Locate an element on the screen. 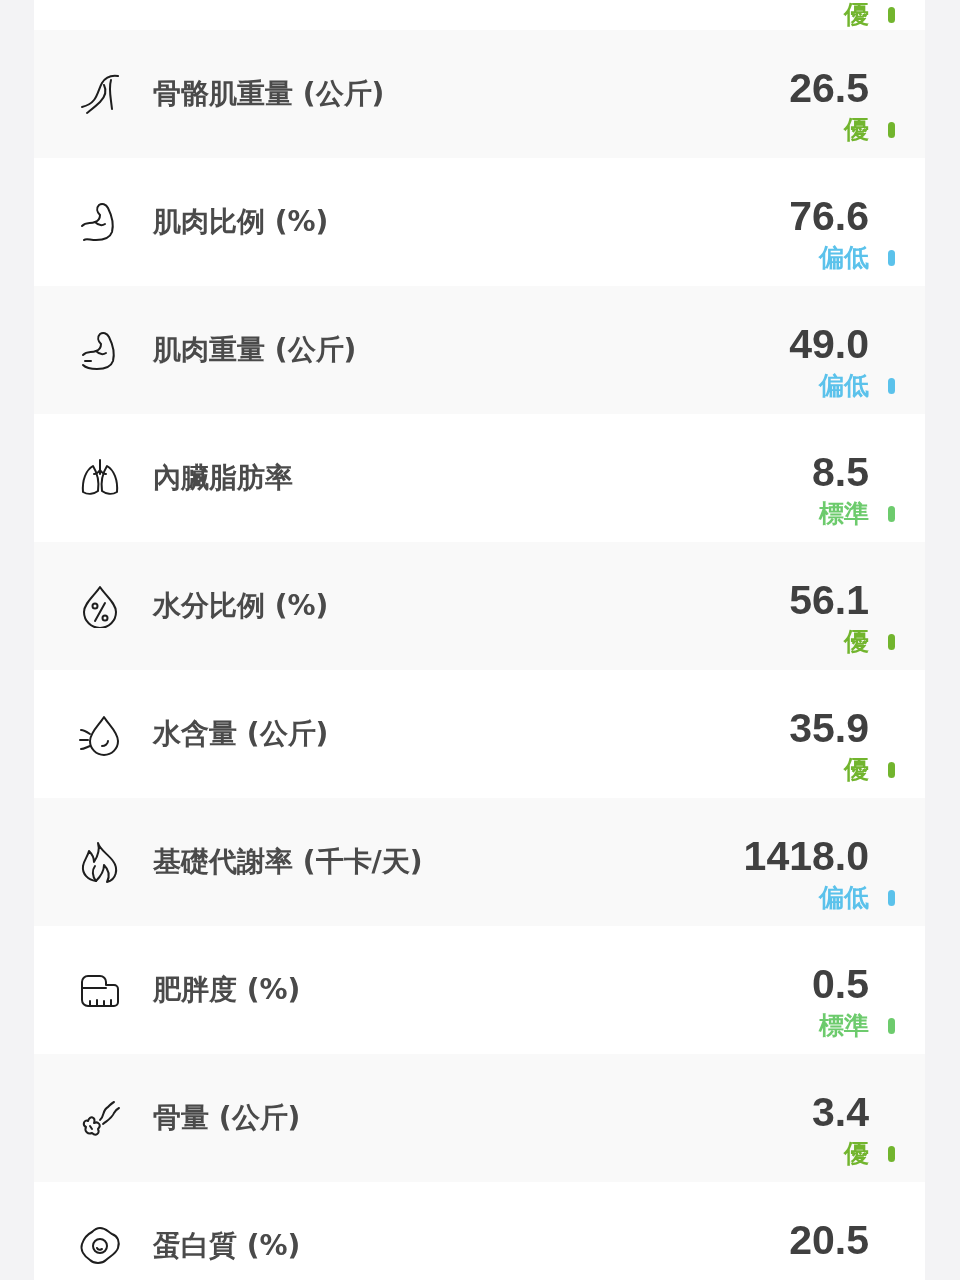 The width and height of the screenshot is (960, 1280). metric-value: 26.5 is located at coordinates (829, 88).